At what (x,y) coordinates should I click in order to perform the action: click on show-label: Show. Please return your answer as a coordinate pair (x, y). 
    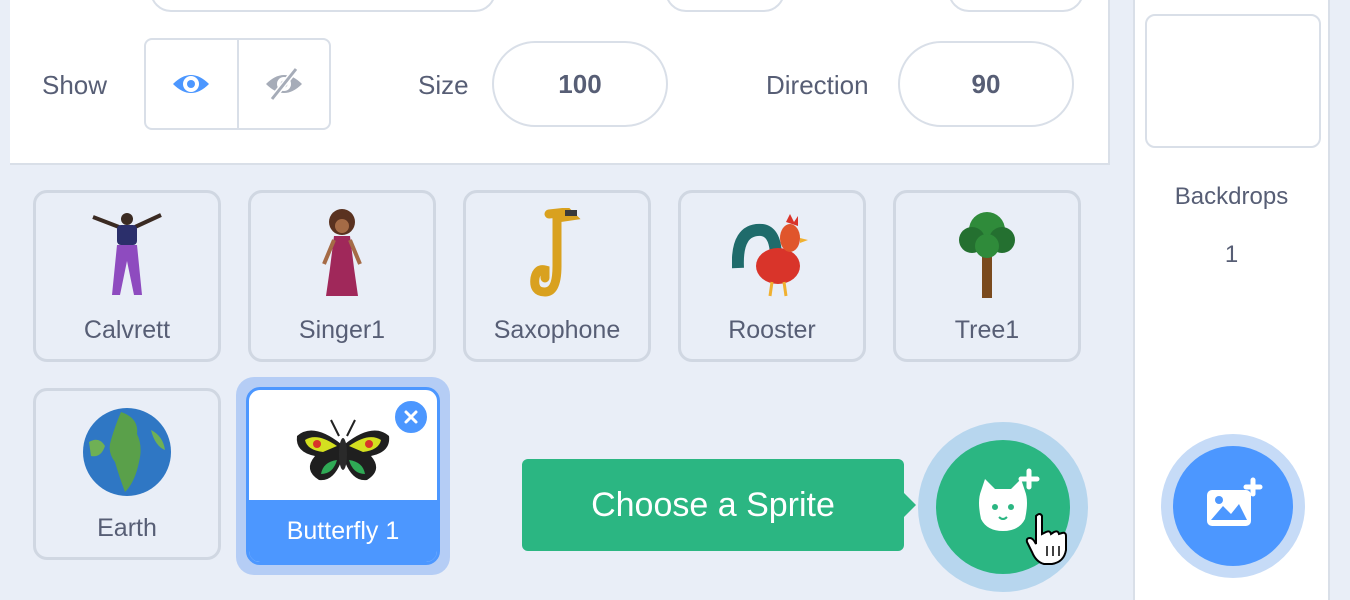
    Looking at the image, I should click on (75, 85).